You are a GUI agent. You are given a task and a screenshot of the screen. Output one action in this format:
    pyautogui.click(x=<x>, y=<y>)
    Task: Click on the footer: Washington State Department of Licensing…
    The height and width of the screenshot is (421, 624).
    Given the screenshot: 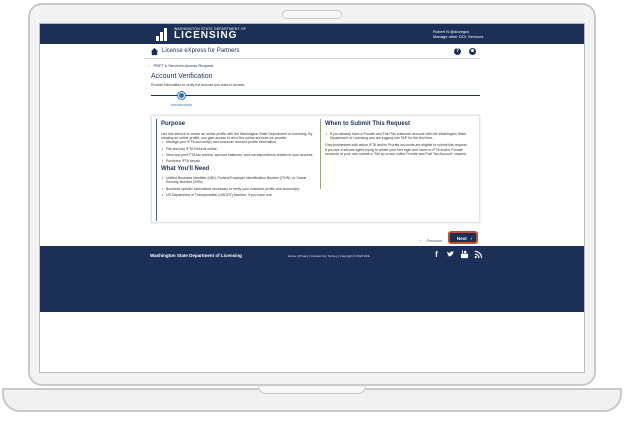 What is the action you would take?
    pyautogui.click(x=312, y=279)
    